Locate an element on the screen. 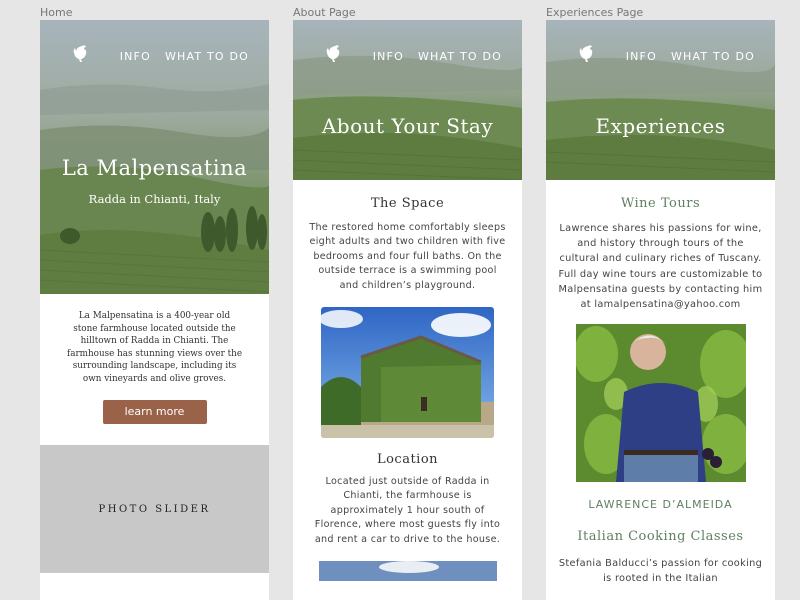 The height and width of the screenshot is (600, 800). page-title: About Your Stay is located at coordinates (407, 126).